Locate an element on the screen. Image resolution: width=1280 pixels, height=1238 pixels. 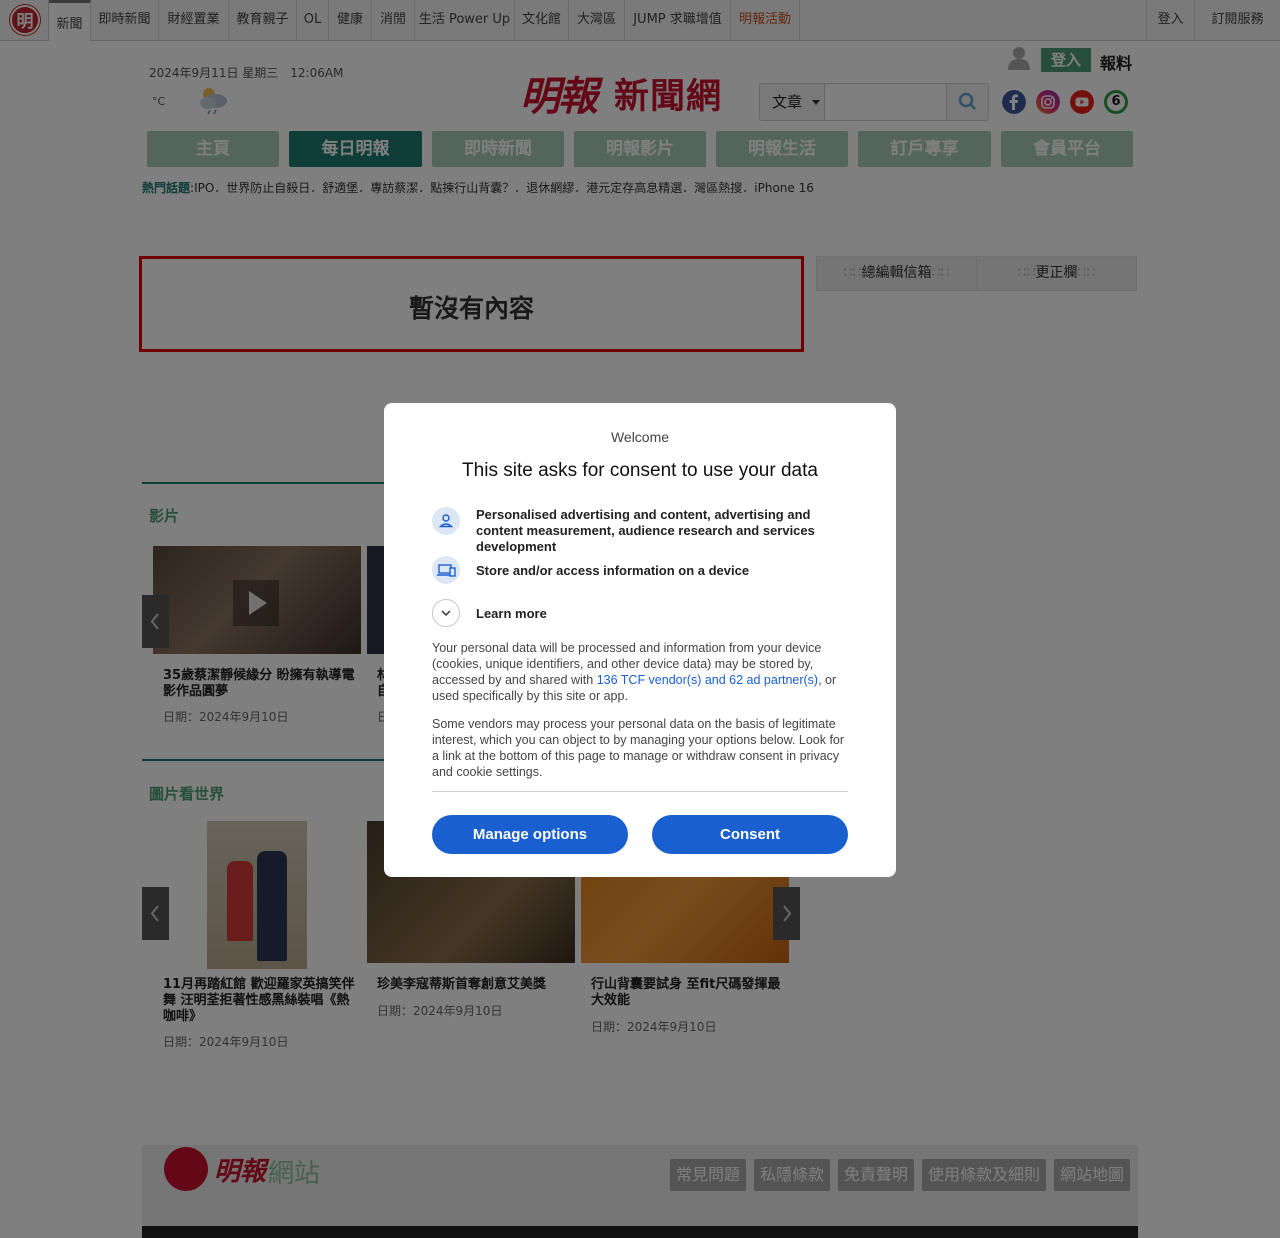
chevron-down-icon is located at coordinates (446, 613).